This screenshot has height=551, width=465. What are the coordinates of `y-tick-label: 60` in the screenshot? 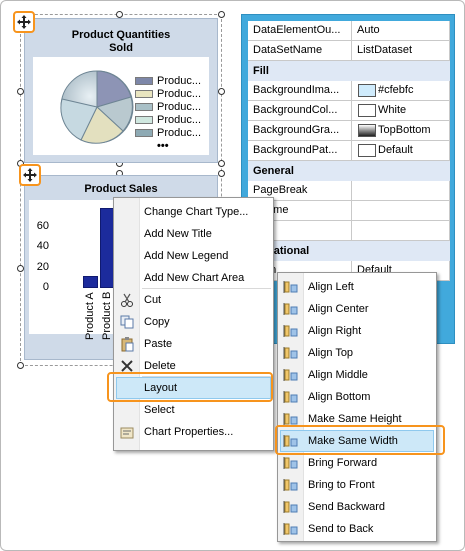 It's located at (42, 225).